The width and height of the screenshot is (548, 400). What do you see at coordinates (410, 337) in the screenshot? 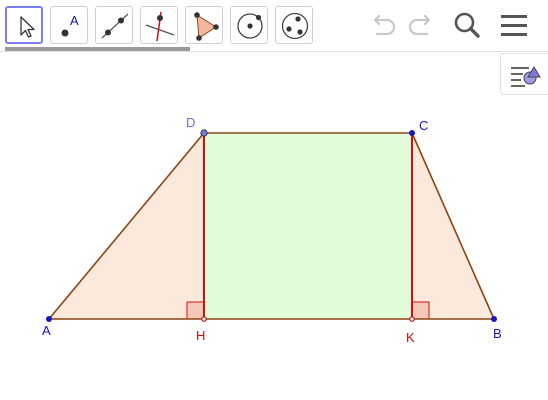
I see `label-k: K` at bounding box center [410, 337].